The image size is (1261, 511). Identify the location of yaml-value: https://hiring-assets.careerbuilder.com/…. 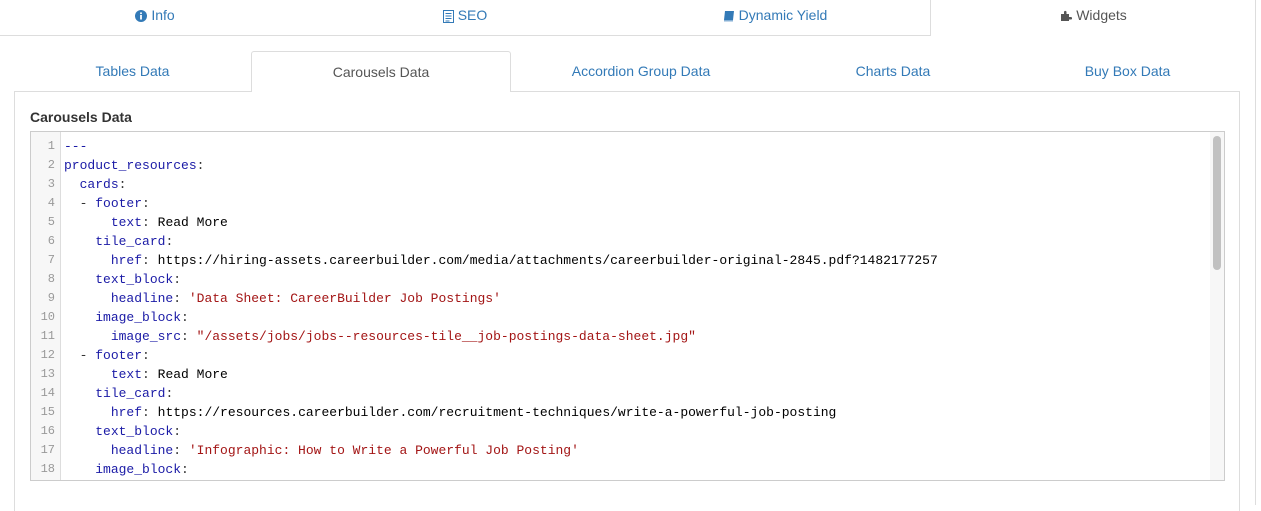
(547, 260).